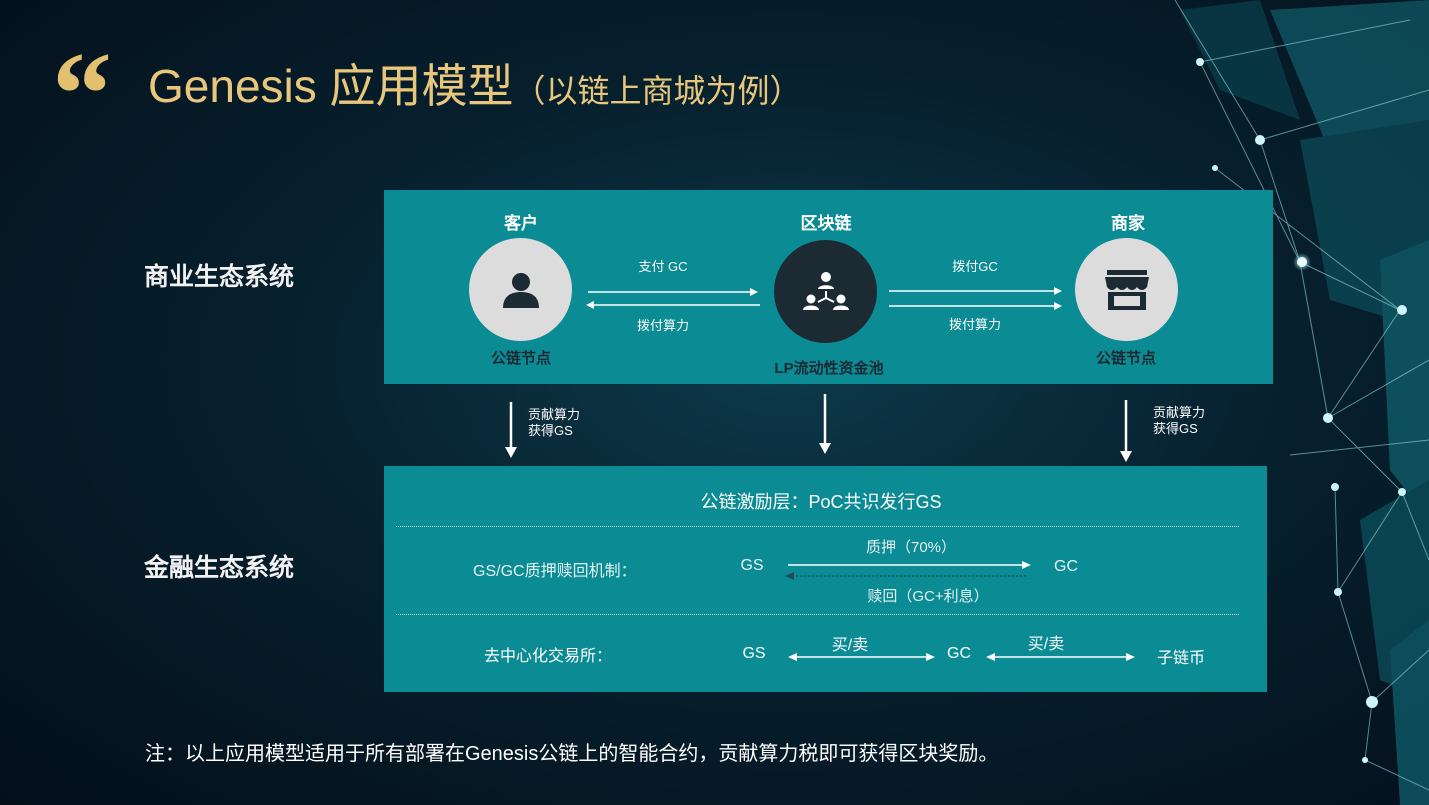 The image size is (1429, 805). Describe the element at coordinates (960, 611) in the screenshot. I see `finance-arrows` at that location.